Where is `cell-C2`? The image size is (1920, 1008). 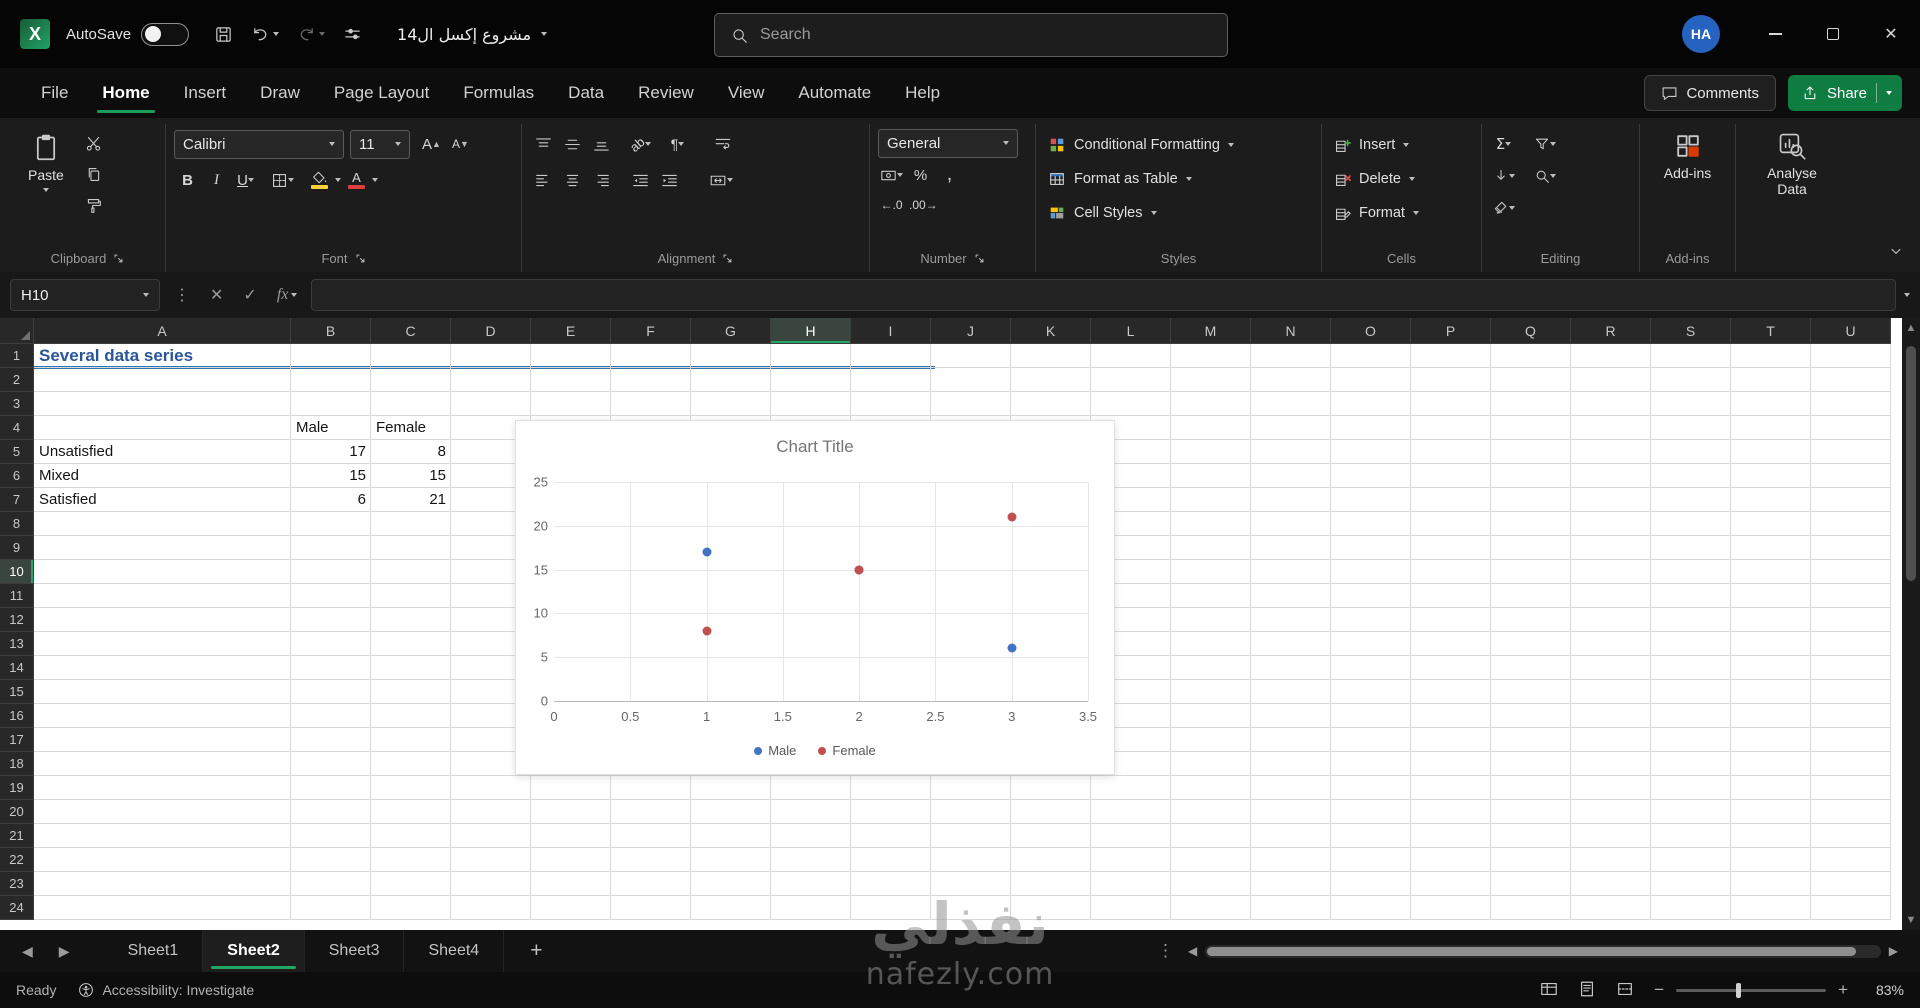 cell-C2 is located at coordinates (411, 380).